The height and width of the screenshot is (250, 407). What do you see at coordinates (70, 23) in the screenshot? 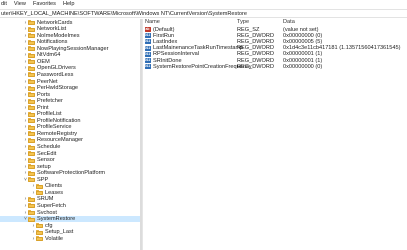
I see `tree-item: › NetworkCards` at bounding box center [70, 23].